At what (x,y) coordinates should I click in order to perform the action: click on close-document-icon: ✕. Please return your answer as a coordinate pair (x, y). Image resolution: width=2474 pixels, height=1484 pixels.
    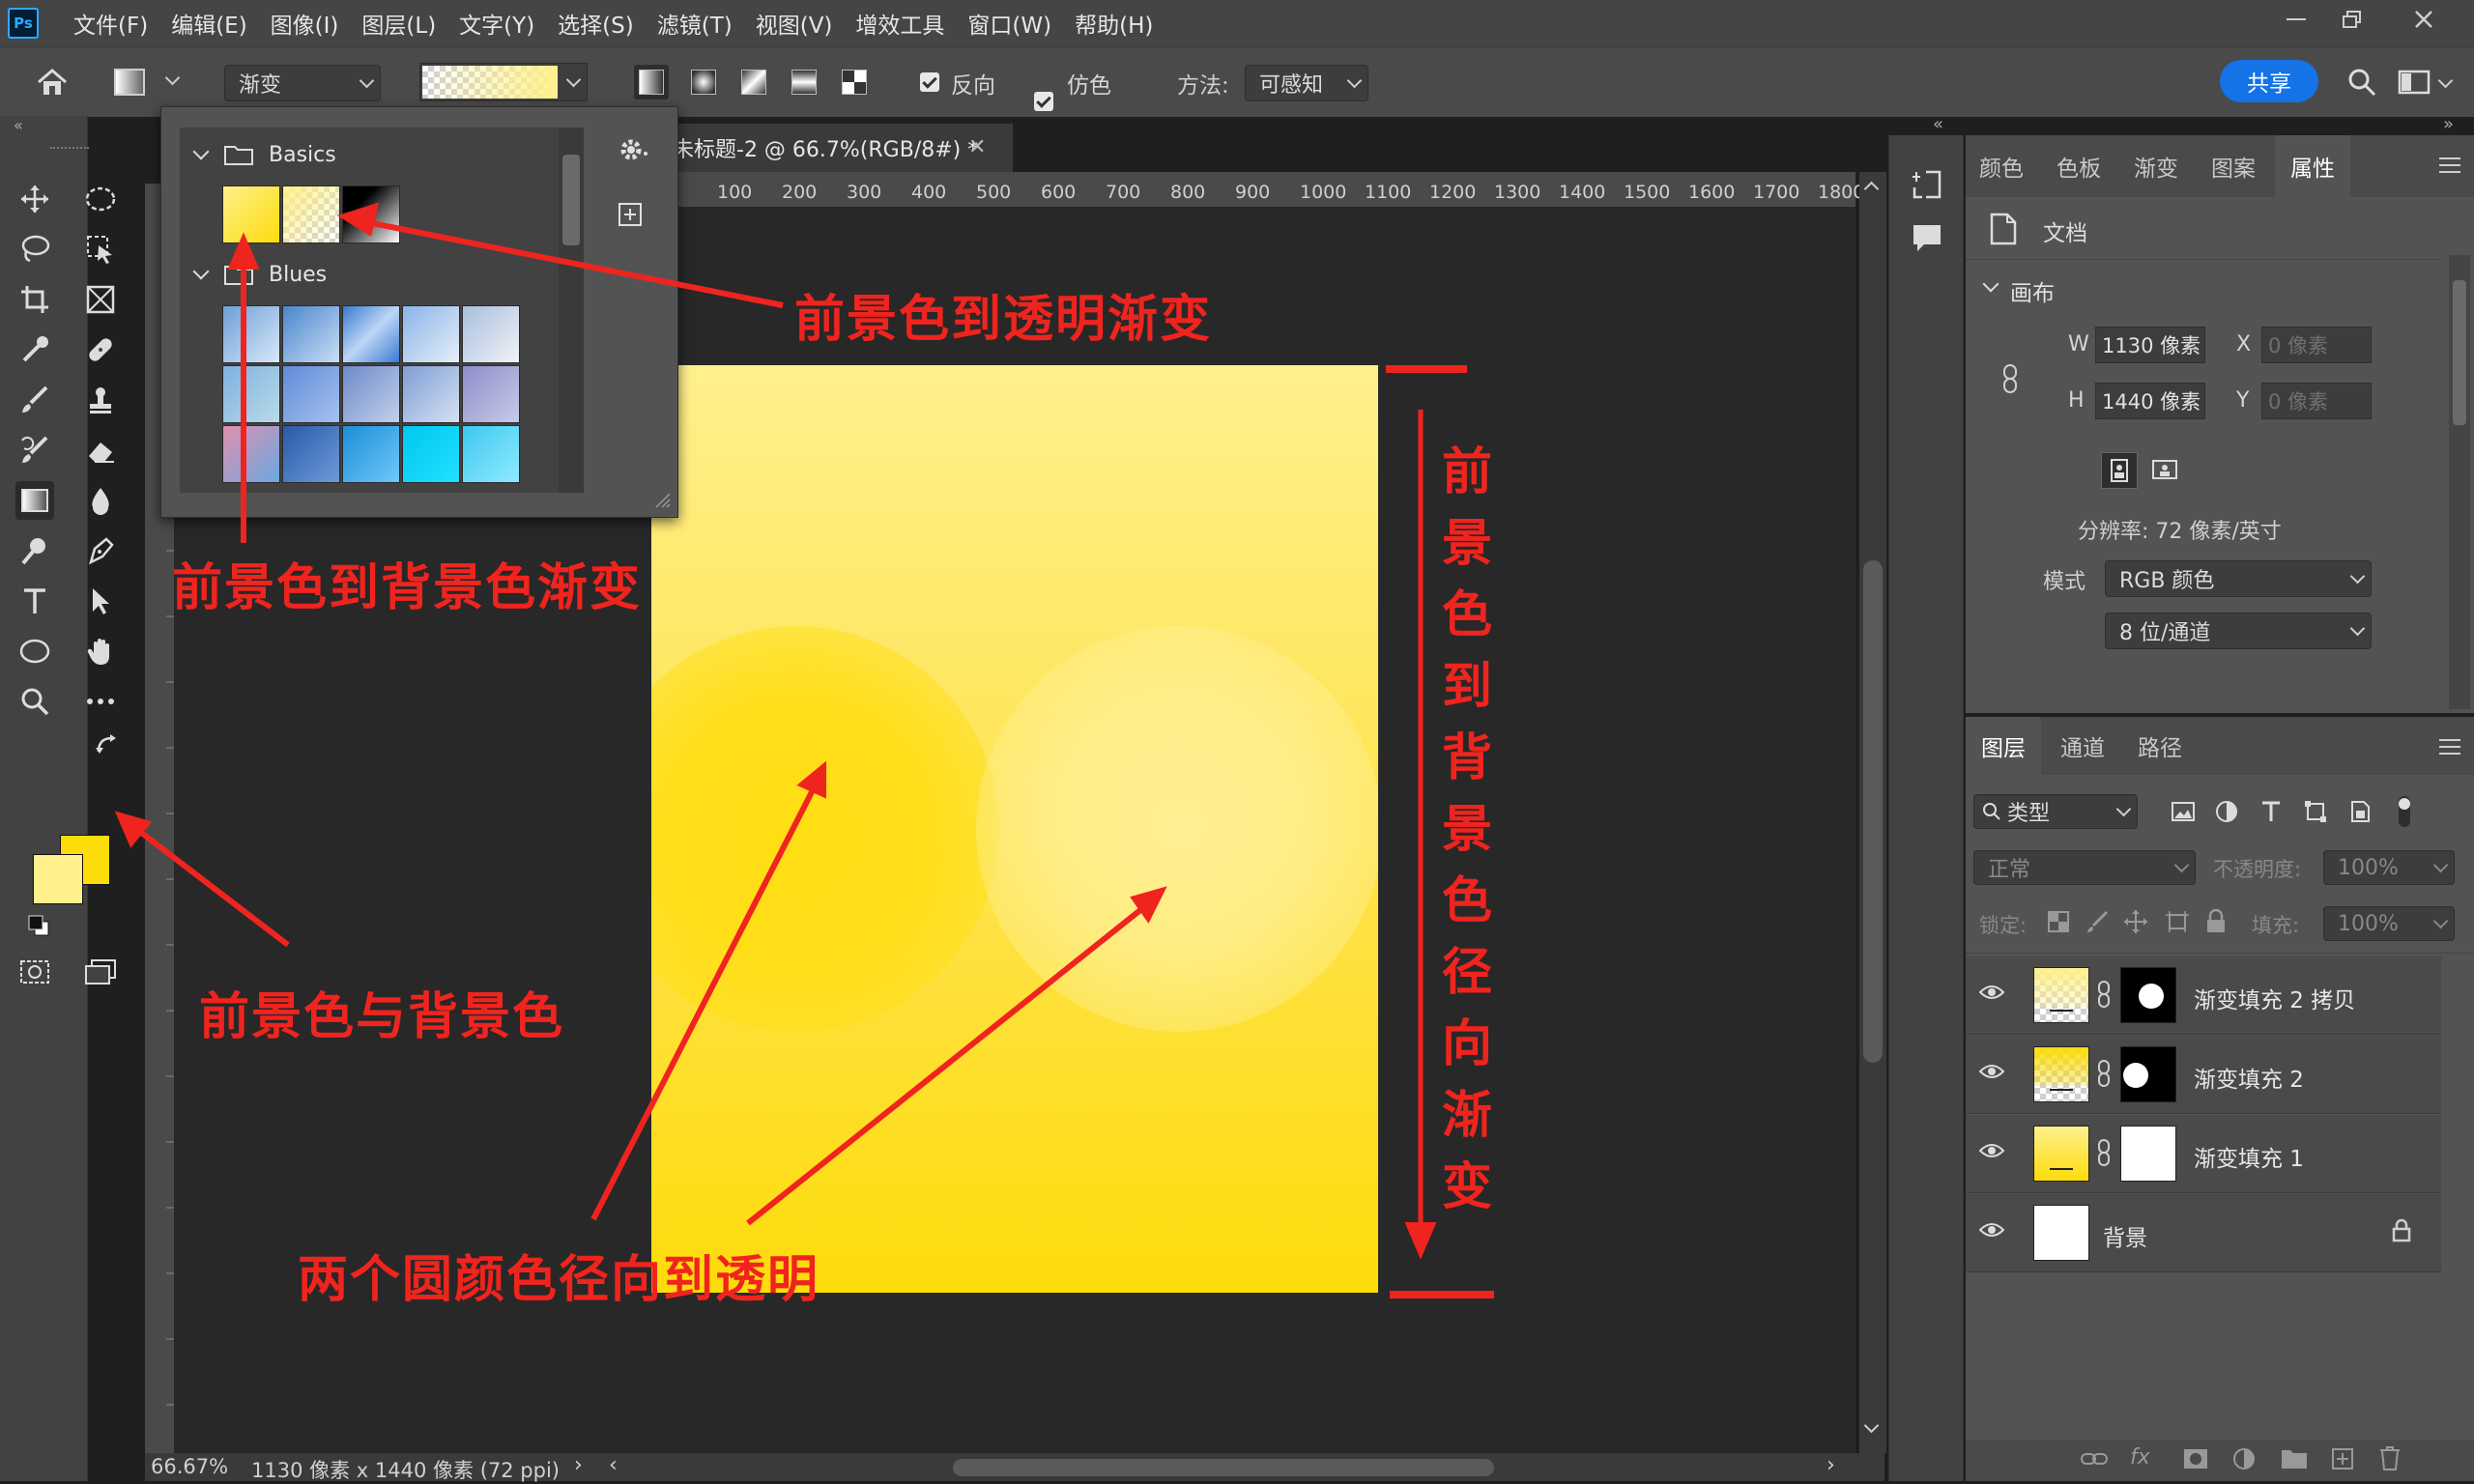
    Looking at the image, I should click on (977, 147).